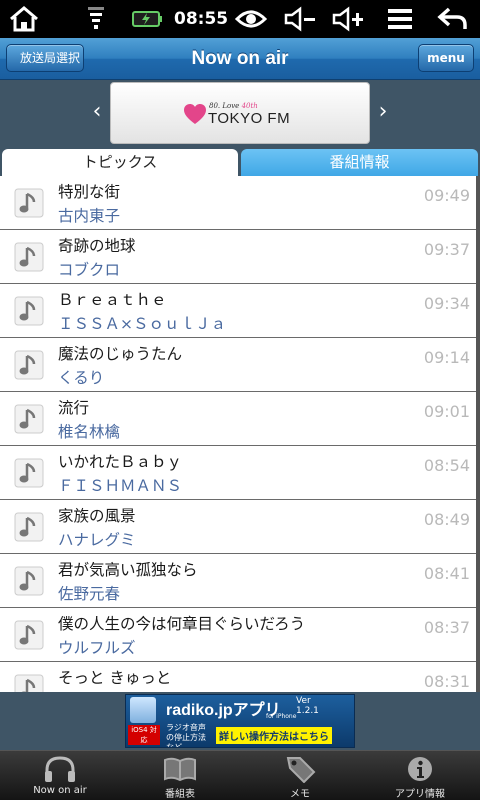  Describe the element at coordinates (446, 681) in the screenshot. I see `song-time: 08:31` at that location.